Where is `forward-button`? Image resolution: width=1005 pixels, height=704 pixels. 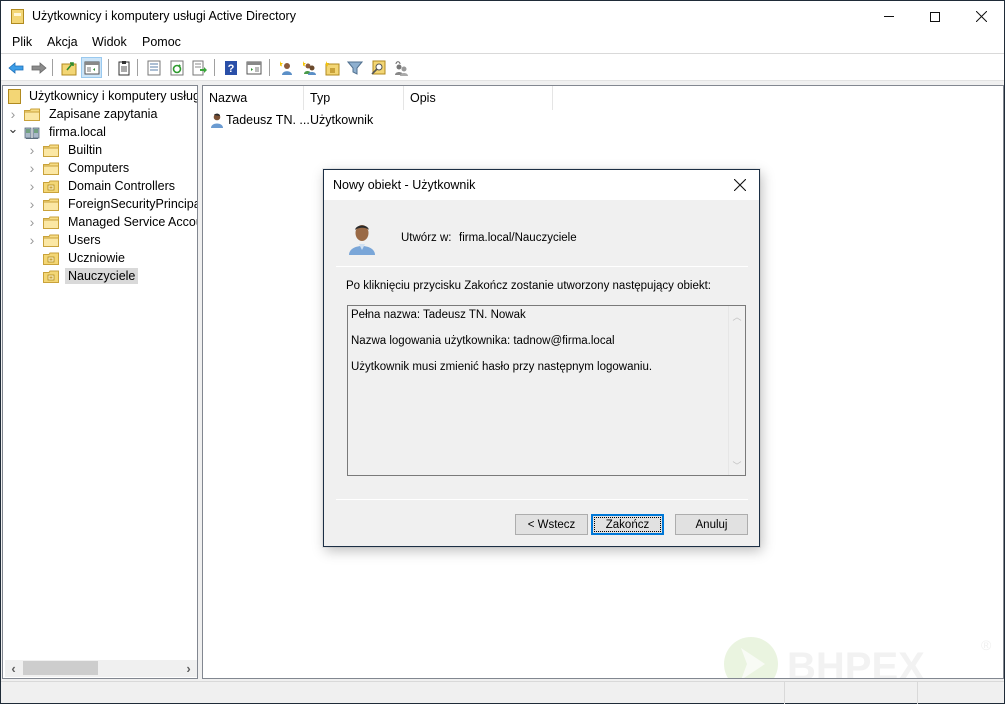 forward-button is located at coordinates (38, 67).